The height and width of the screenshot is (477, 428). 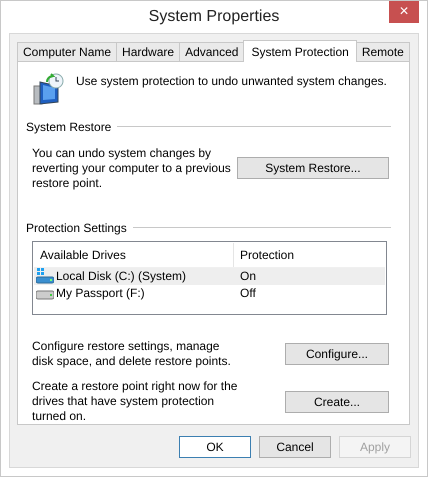 I want to click on protection-status: Off, so click(x=247, y=293).